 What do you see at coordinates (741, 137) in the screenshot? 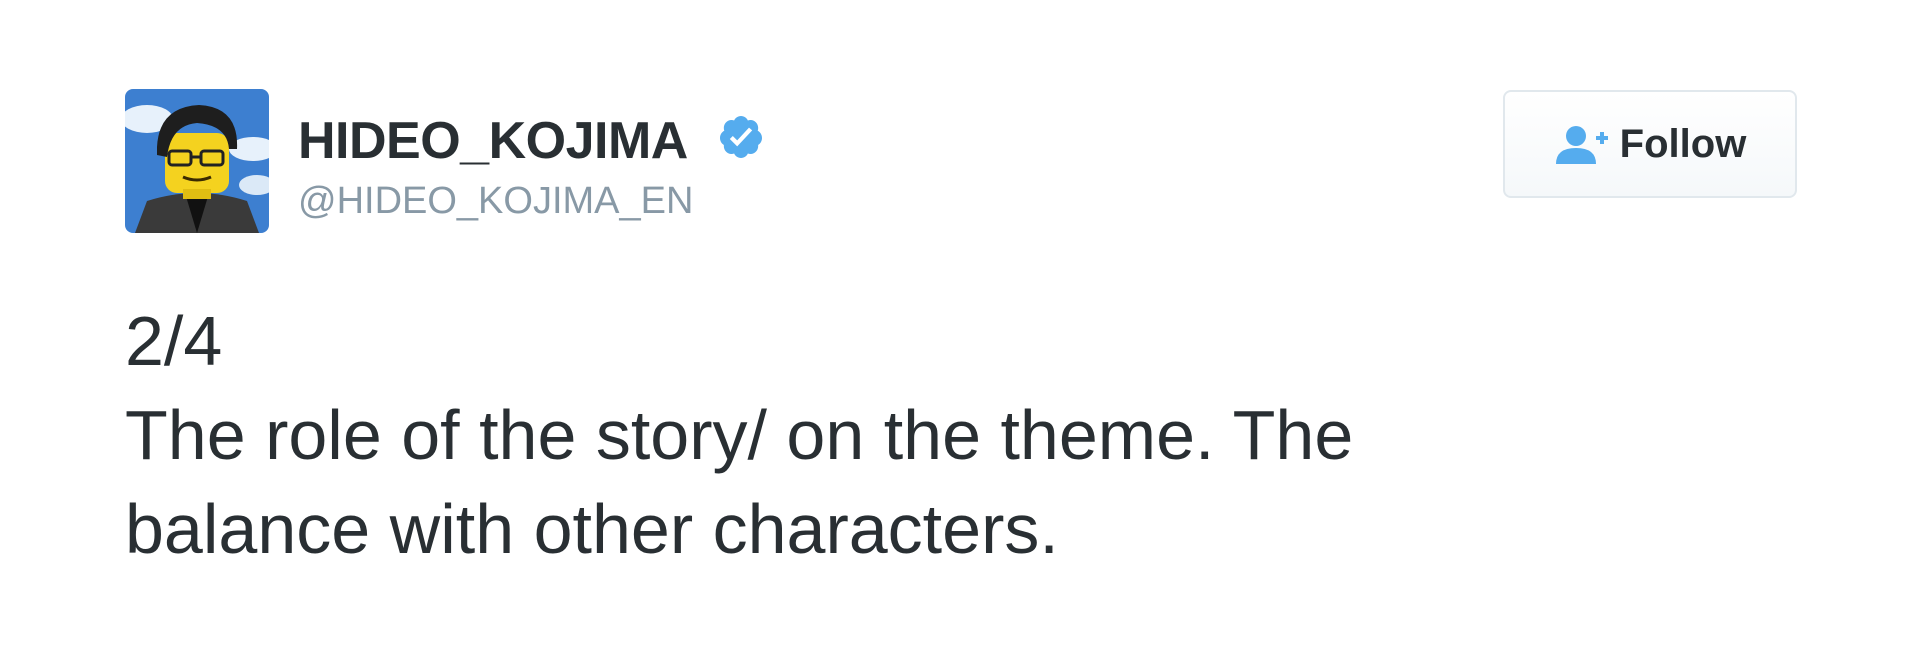
I see `verified-badge-icon` at bounding box center [741, 137].